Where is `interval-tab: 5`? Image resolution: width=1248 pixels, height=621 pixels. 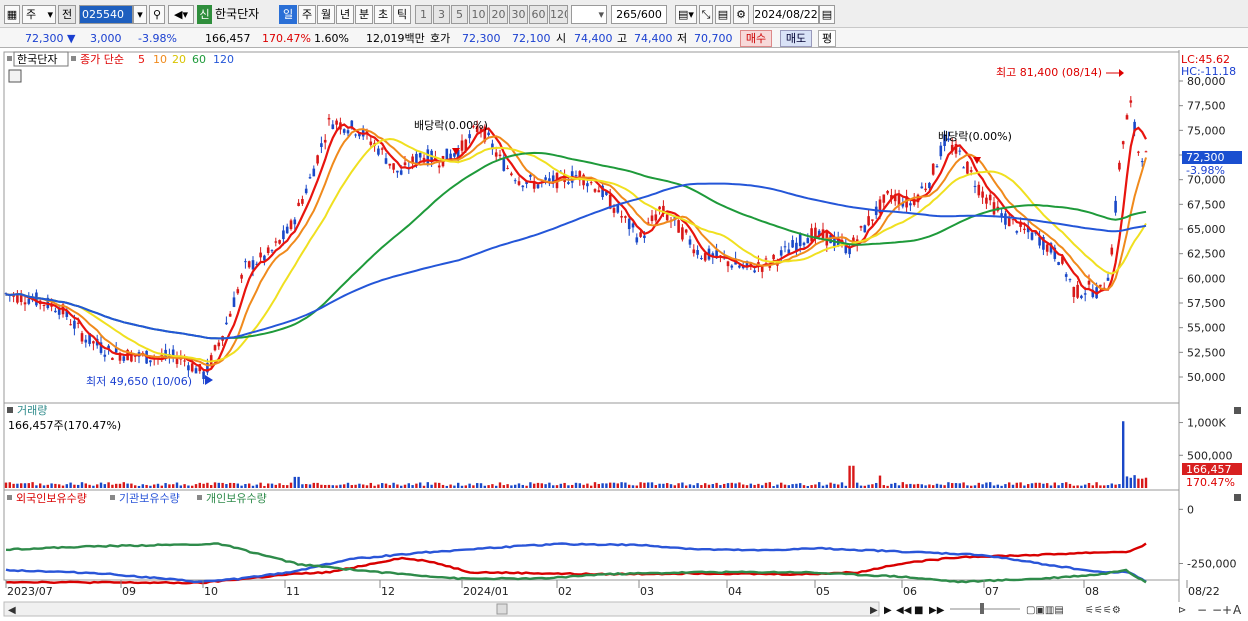
interval-tab: 5 is located at coordinates (459, 14).